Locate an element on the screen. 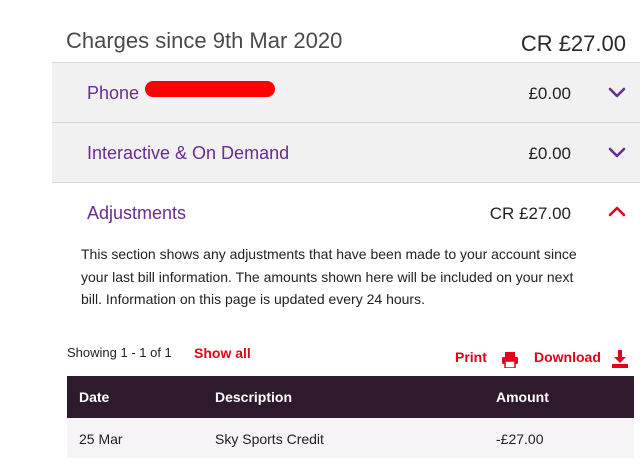  section-phone: Phone £0.00 is located at coordinates (346, 92).